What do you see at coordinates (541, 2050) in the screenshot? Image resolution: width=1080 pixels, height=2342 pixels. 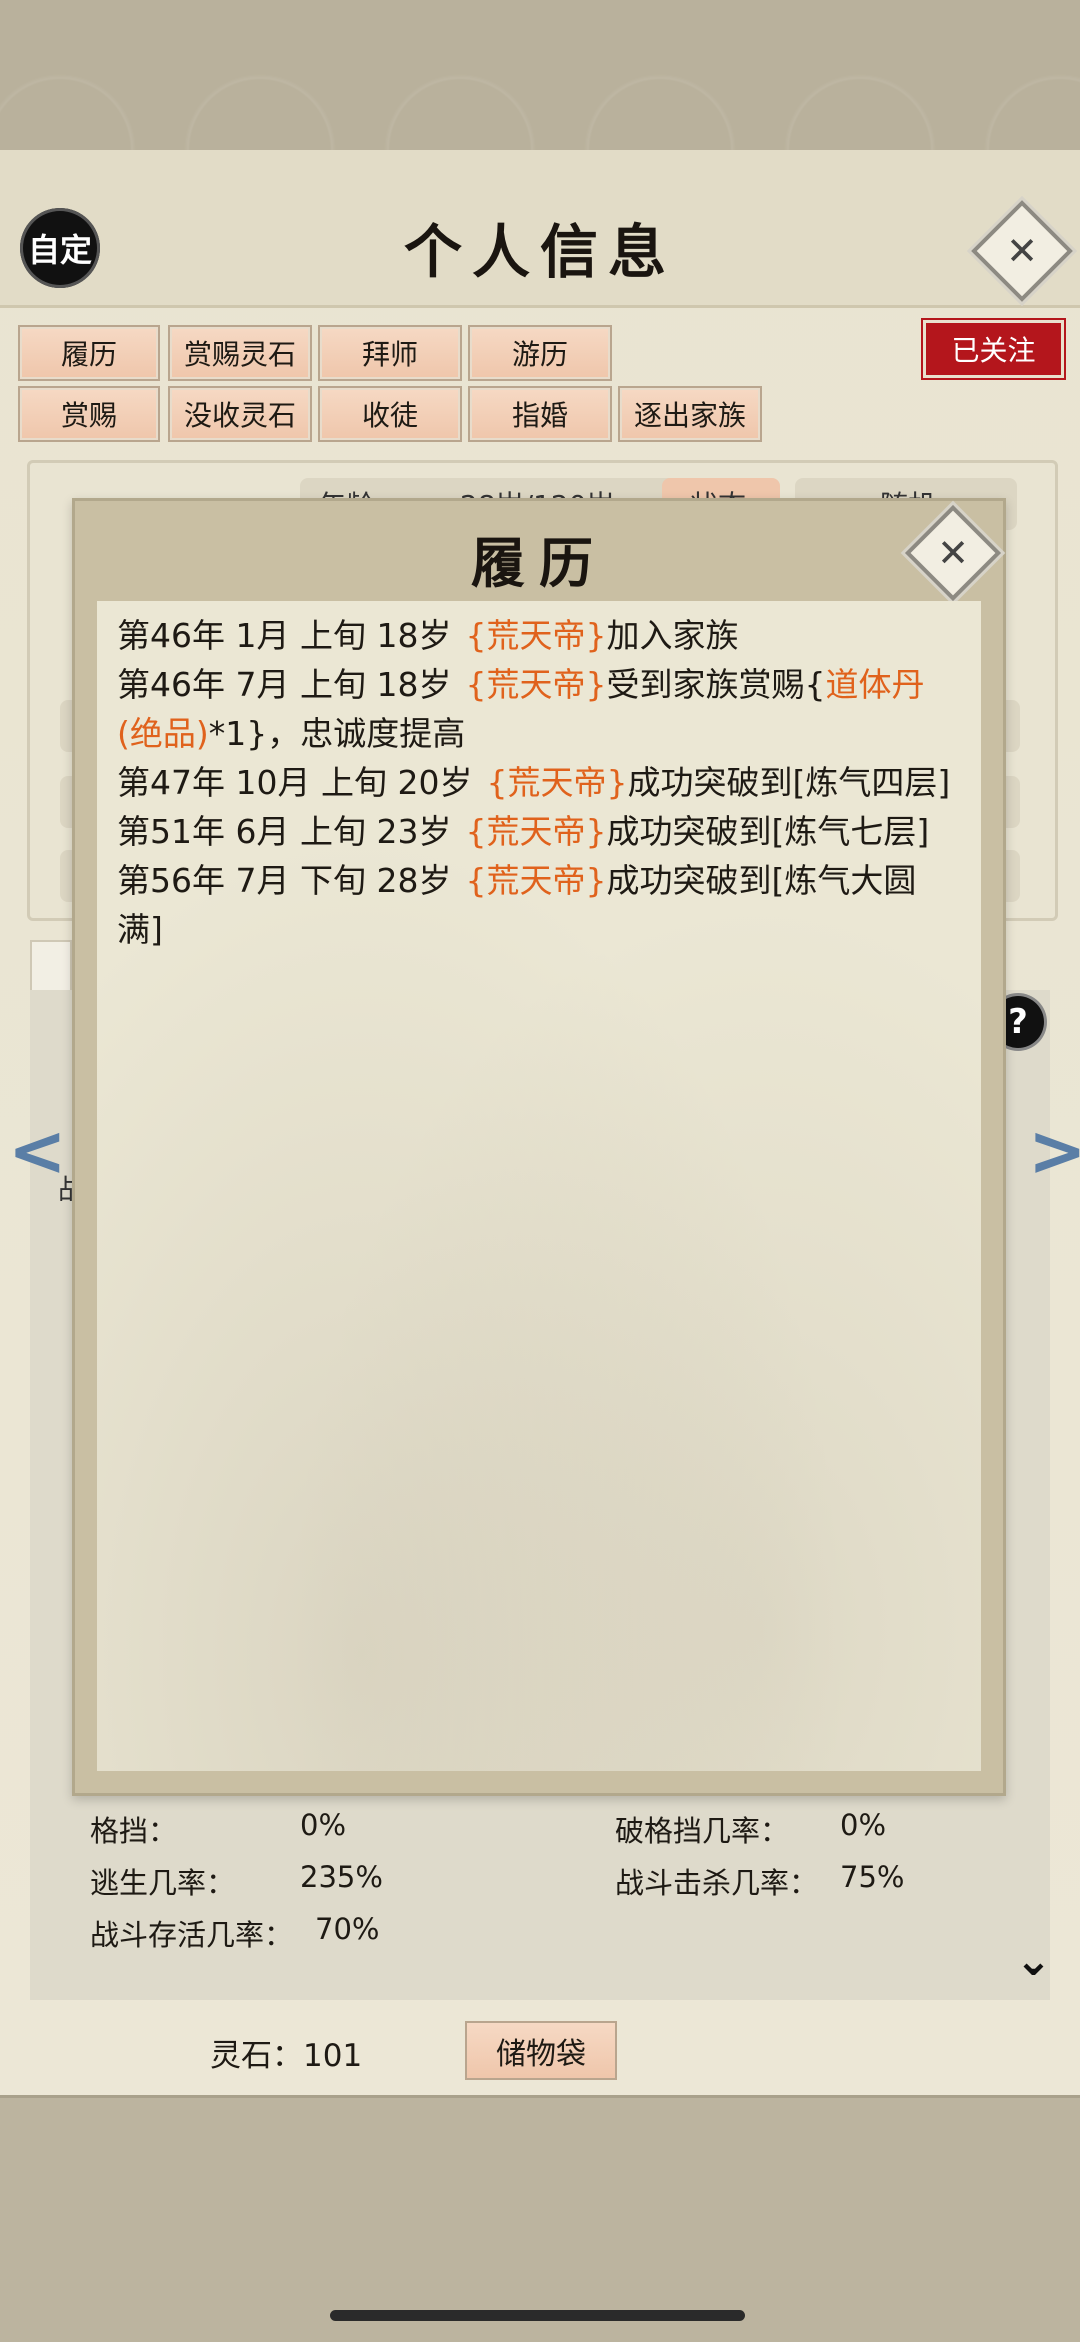 I see `storage-bag-button: 储物袋` at bounding box center [541, 2050].